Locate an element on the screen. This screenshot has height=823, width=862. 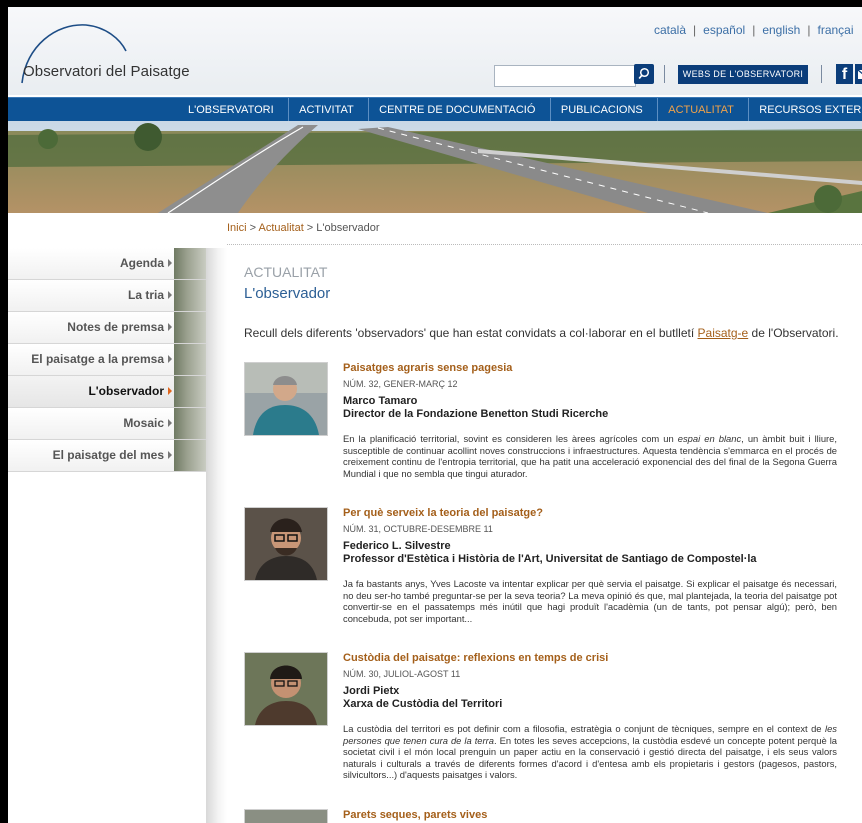
lang-english: english is located at coordinates (781, 30).